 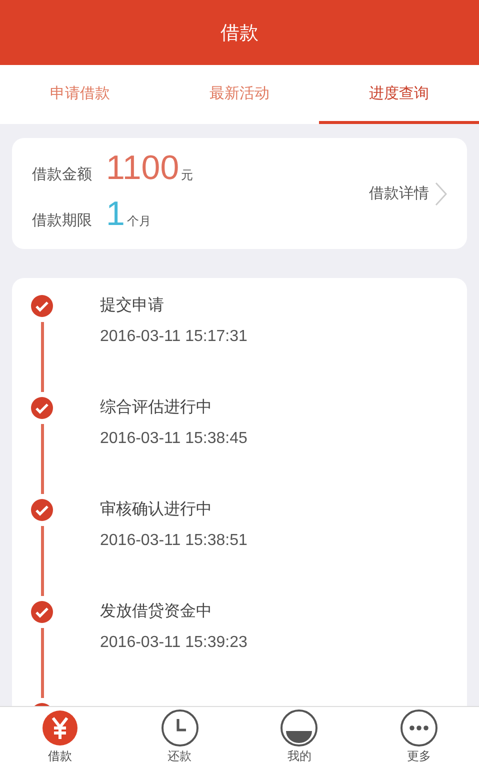 I want to click on nav-label: 更多, so click(x=419, y=756).